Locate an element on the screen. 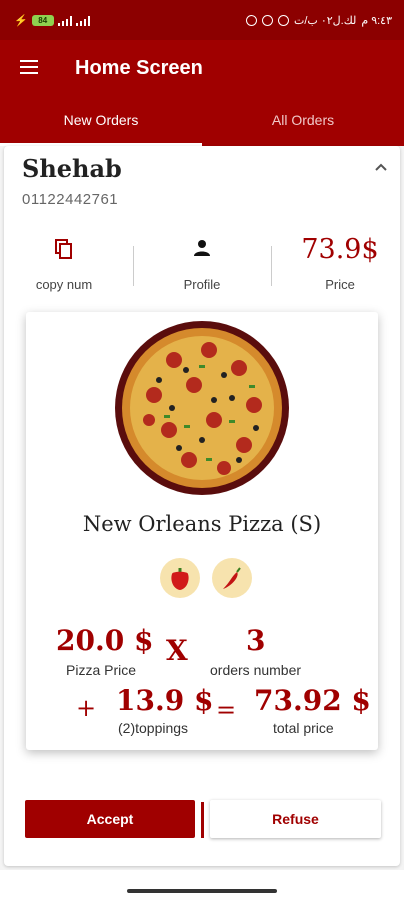 This screenshot has height=900, width=404. person-icon is located at coordinates (202, 248).